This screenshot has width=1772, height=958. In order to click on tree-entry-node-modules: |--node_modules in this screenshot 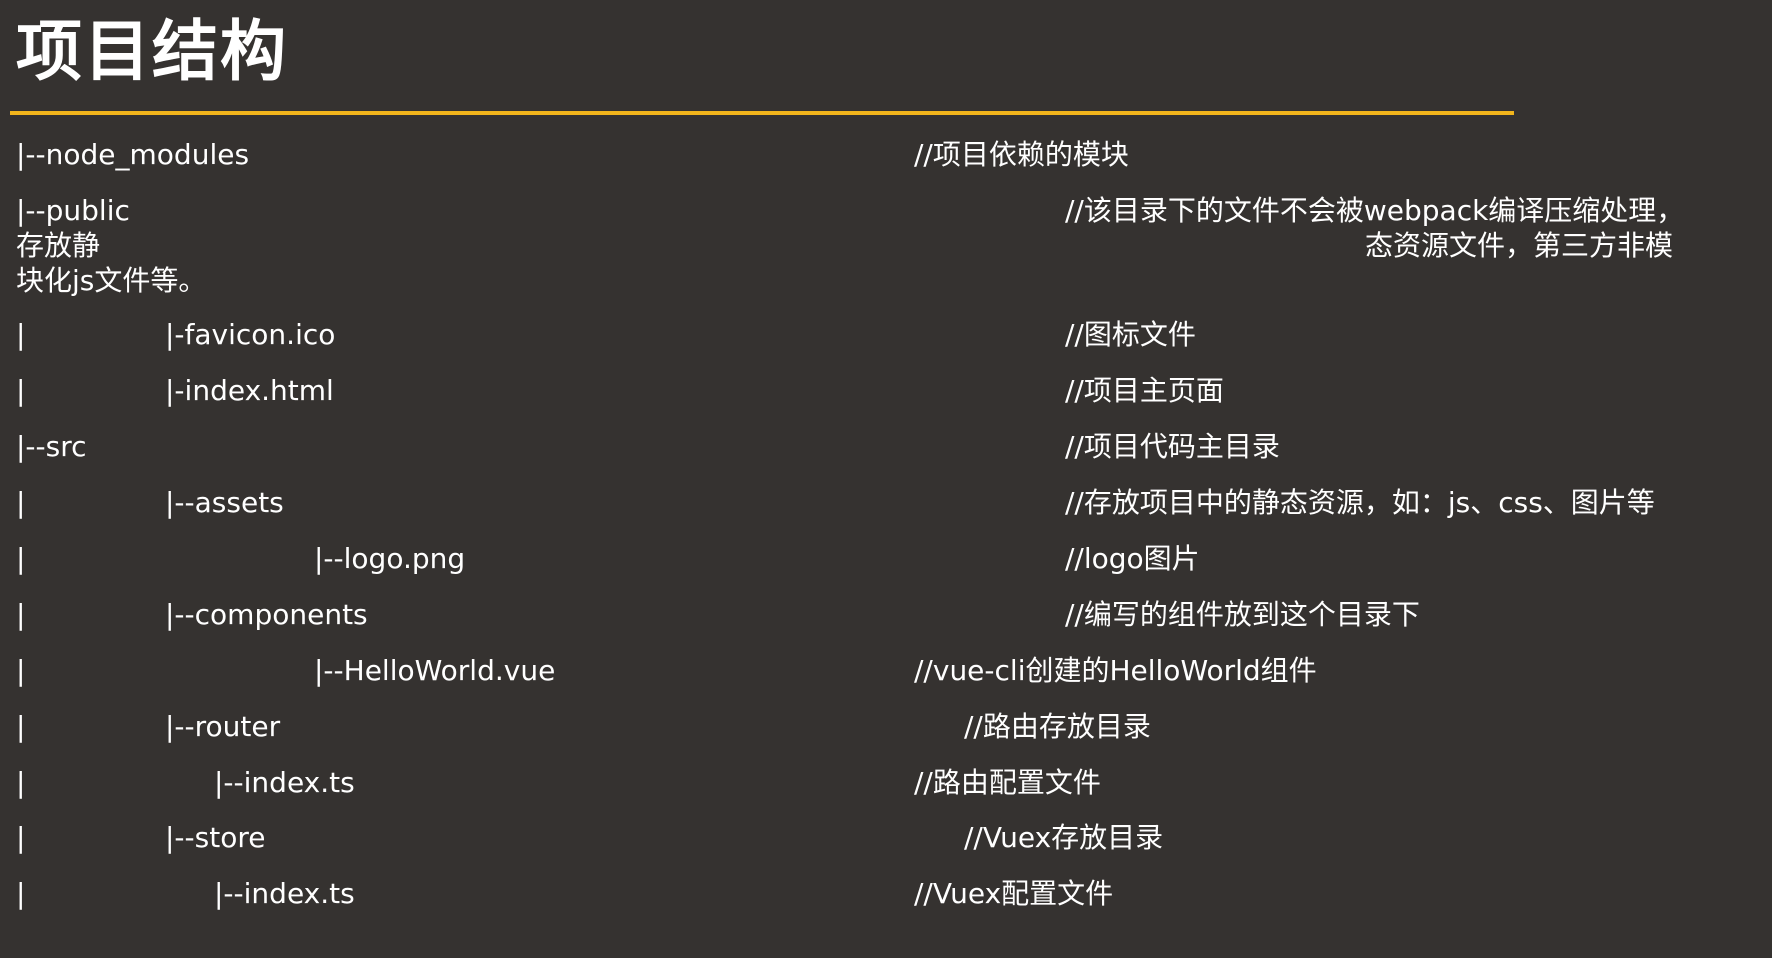, I will do `click(133, 154)`.